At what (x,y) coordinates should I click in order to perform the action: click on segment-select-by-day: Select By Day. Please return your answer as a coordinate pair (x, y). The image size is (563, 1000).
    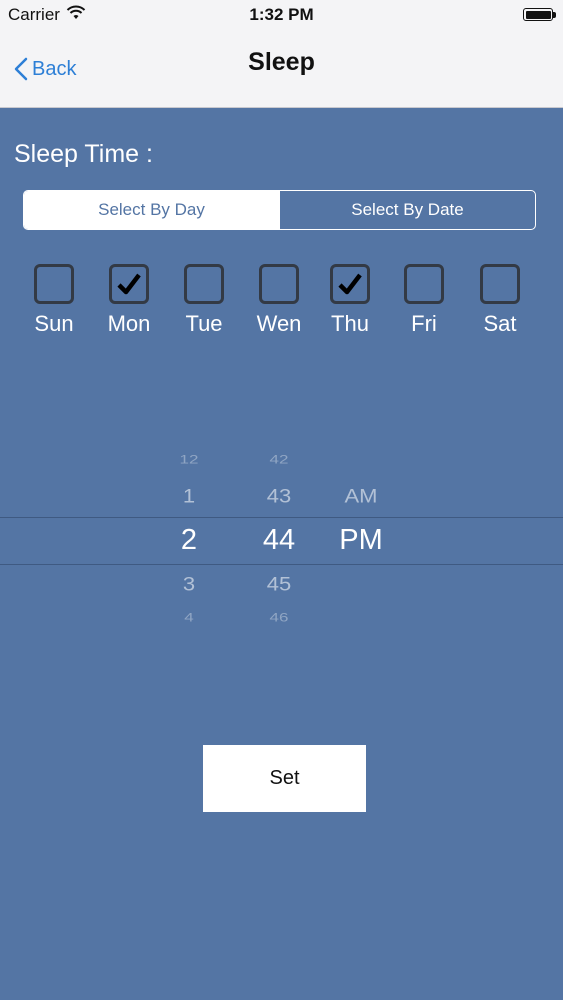
    Looking at the image, I should click on (151, 210).